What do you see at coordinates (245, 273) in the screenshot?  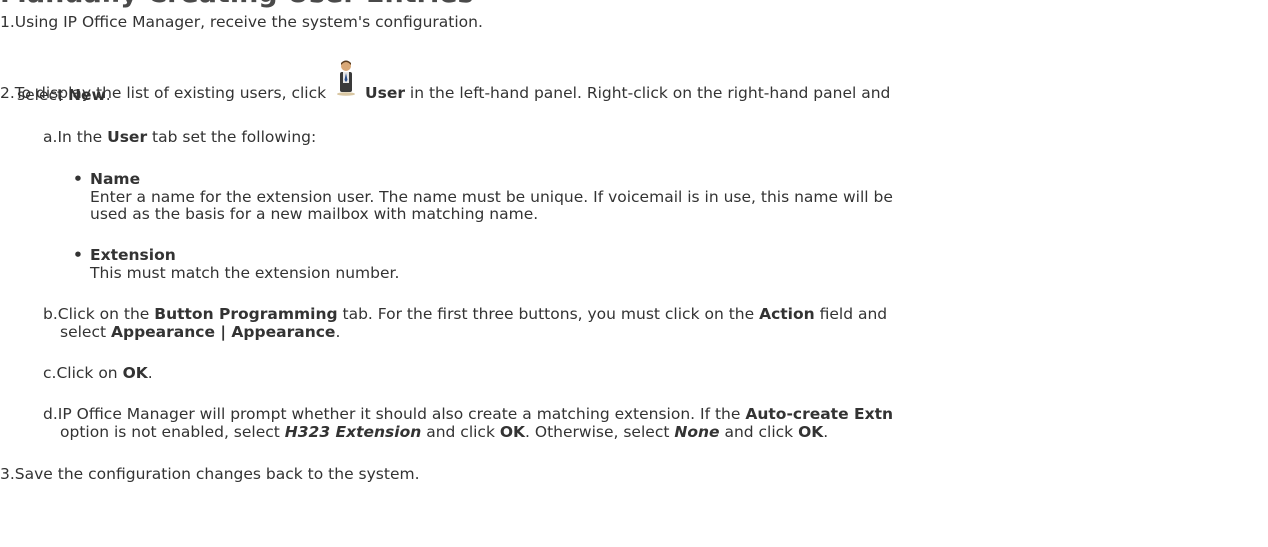 I see `bullet-extension-line-1: This must match the extension number.` at bounding box center [245, 273].